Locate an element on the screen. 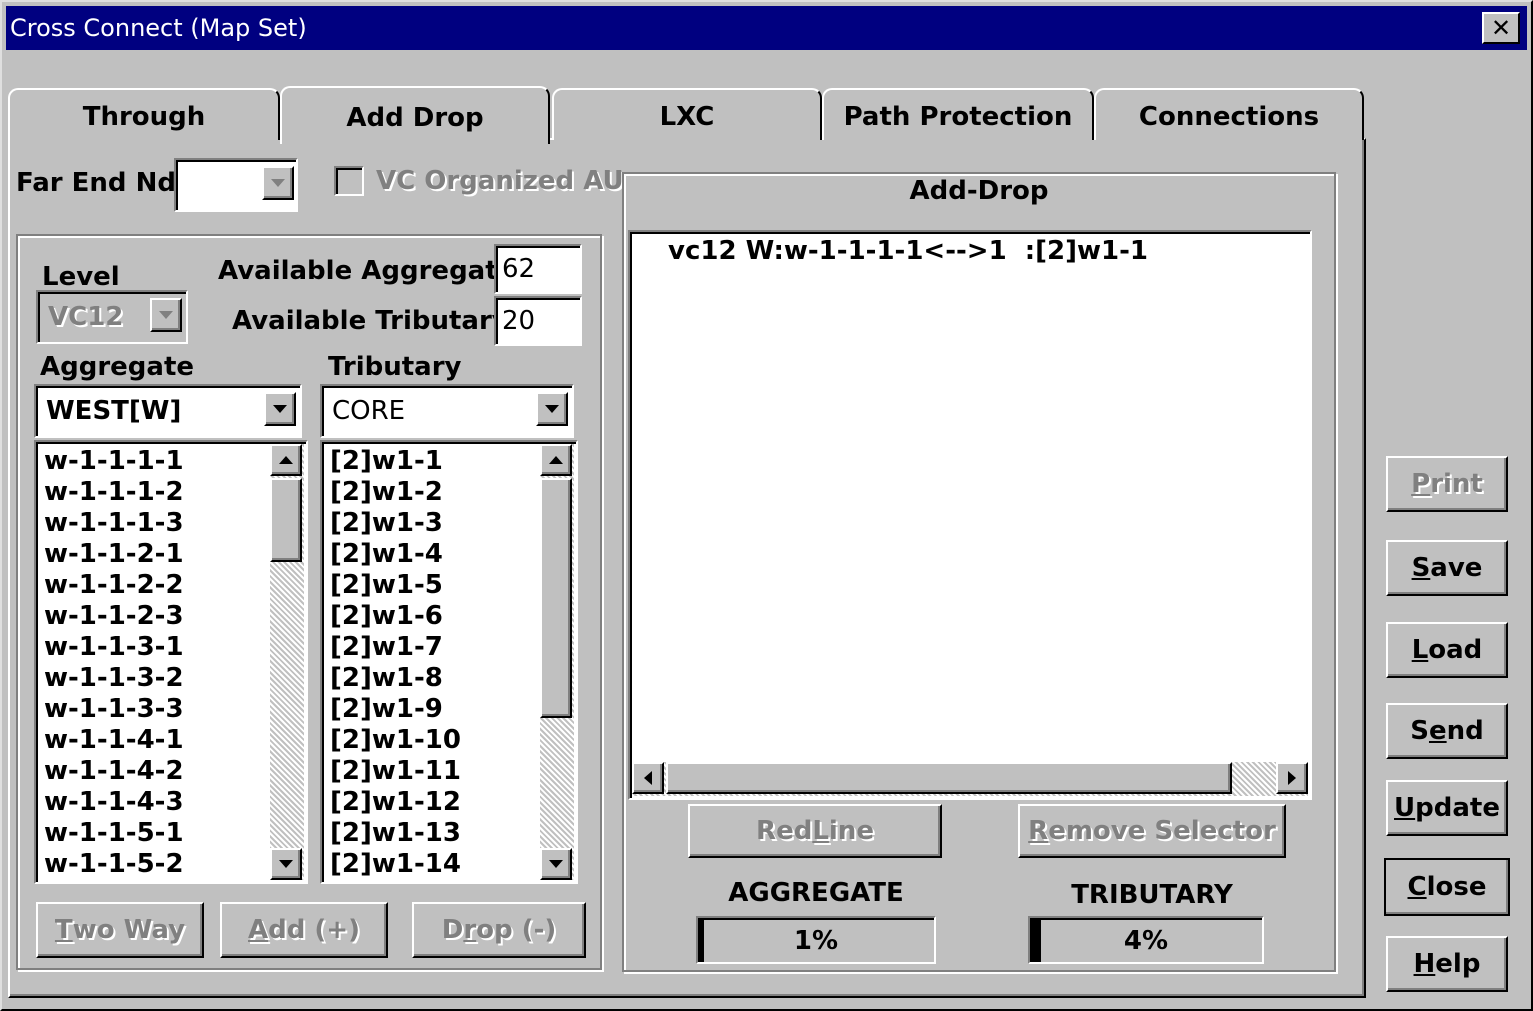 Image resolution: width=1533 pixels, height=1011 pixels. load-button: Load is located at coordinates (1447, 650).